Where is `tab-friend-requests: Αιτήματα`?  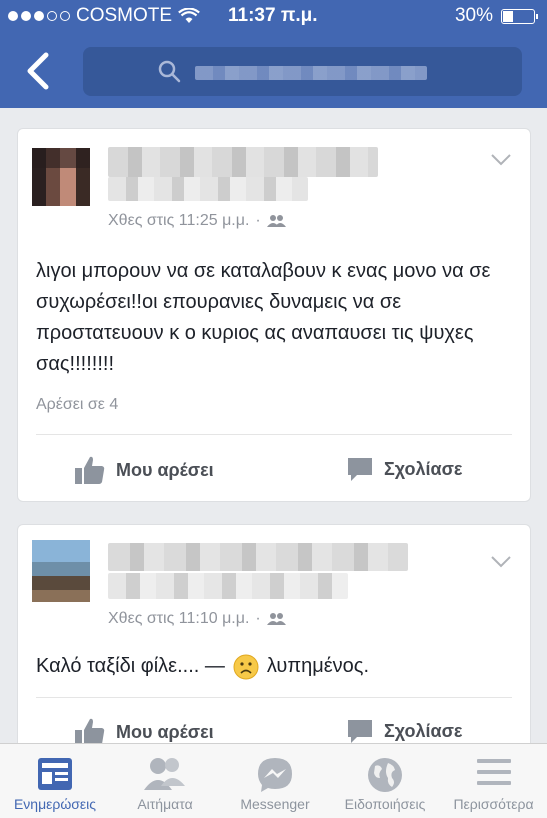 tab-friend-requests: Αιτήματα is located at coordinates (165, 781).